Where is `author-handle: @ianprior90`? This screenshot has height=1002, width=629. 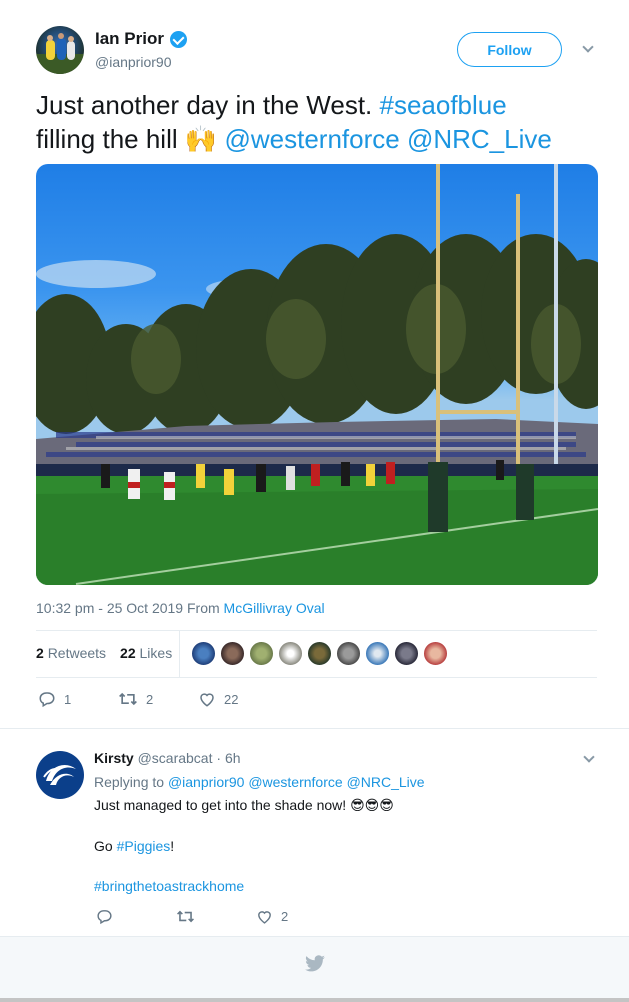
author-handle: @ianprior90 is located at coordinates (133, 62).